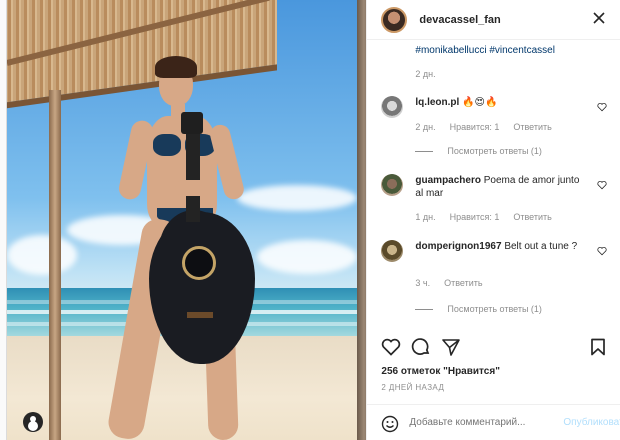 The width and height of the screenshot is (620, 440). What do you see at coordinates (425, 127) in the screenshot?
I see `comment-time: 2 дн.` at bounding box center [425, 127].